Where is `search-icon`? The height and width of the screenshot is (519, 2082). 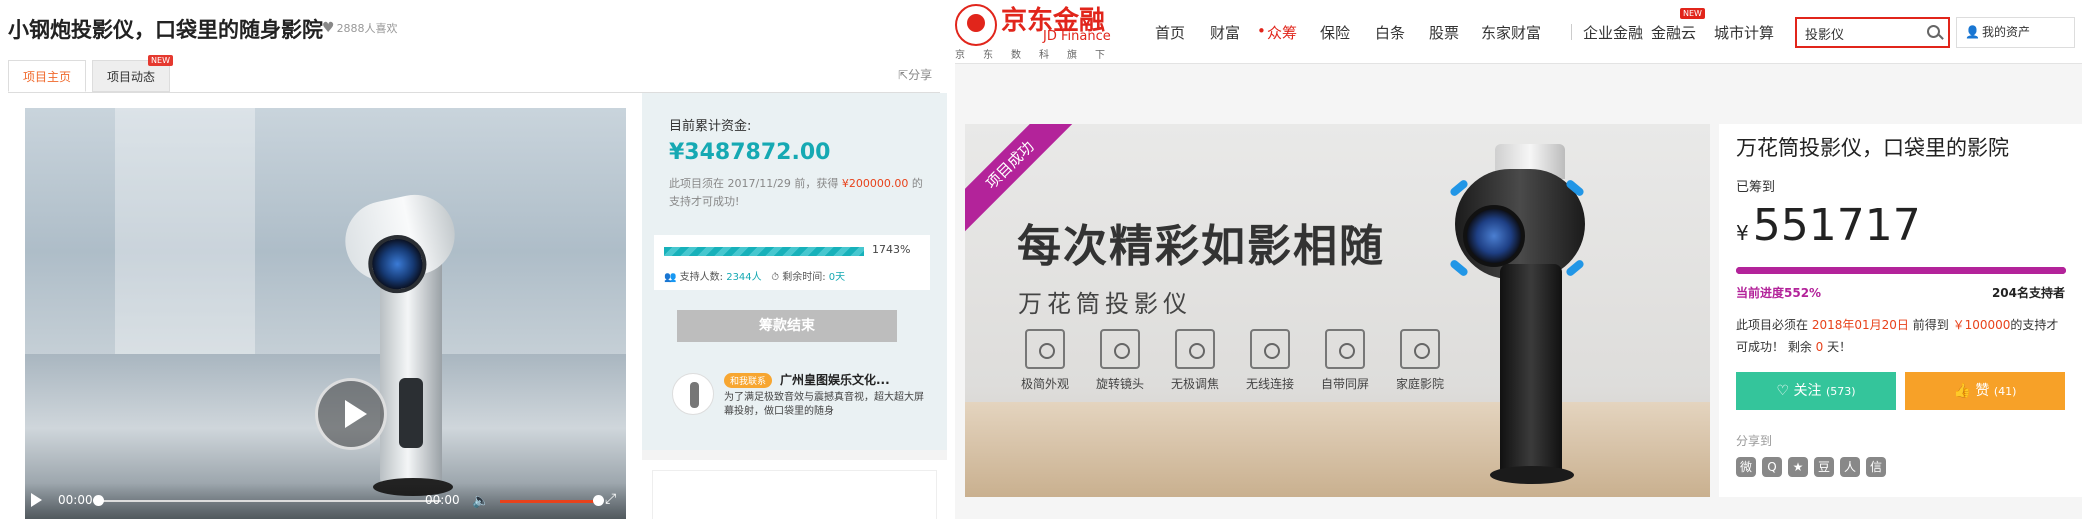
search-icon is located at coordinates (1933, 31).